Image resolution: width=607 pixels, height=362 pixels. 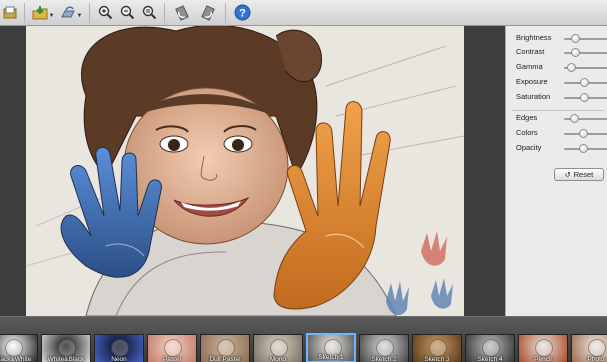 I want to click on slider-edges: Edges, so click(x=556, y=119).